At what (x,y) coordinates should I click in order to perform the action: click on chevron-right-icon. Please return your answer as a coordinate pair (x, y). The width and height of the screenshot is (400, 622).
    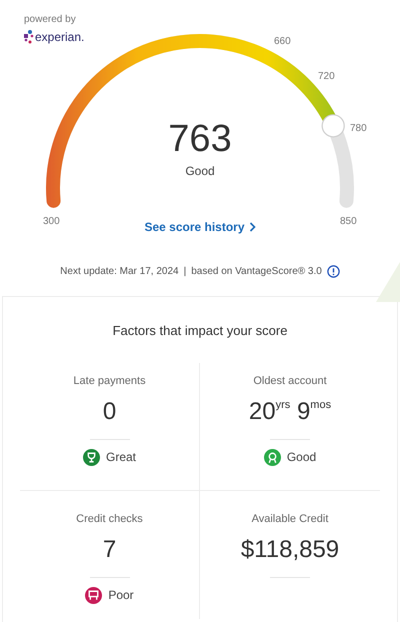
    Looking at the image, I should click on (252, 227).